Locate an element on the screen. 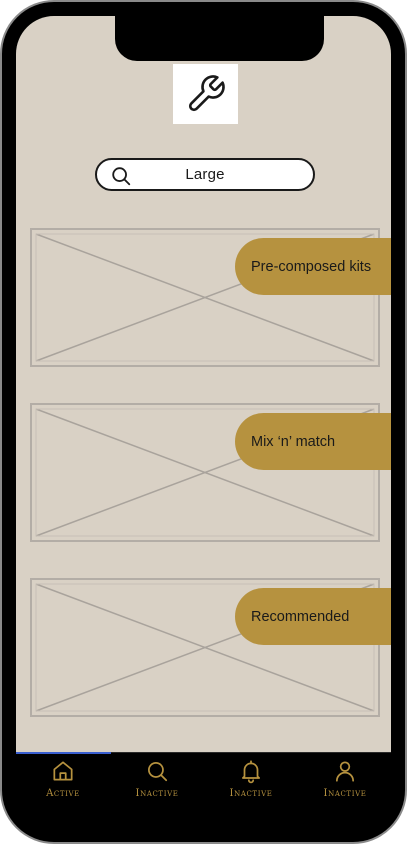 Image resolution: width=407 pixels, height=844 pixels. card-label-recommended: Recommended is located at coordinates (313, 616).